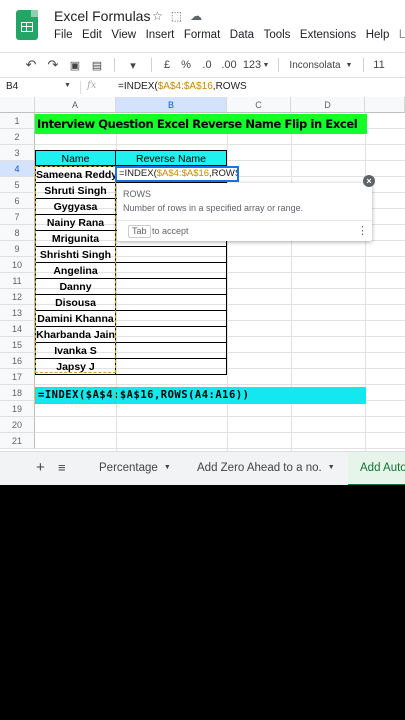  What do you see at coordinates (171, 105) in the screenshot?
I see `column-header-b: B` at bounding box center [171, 105].